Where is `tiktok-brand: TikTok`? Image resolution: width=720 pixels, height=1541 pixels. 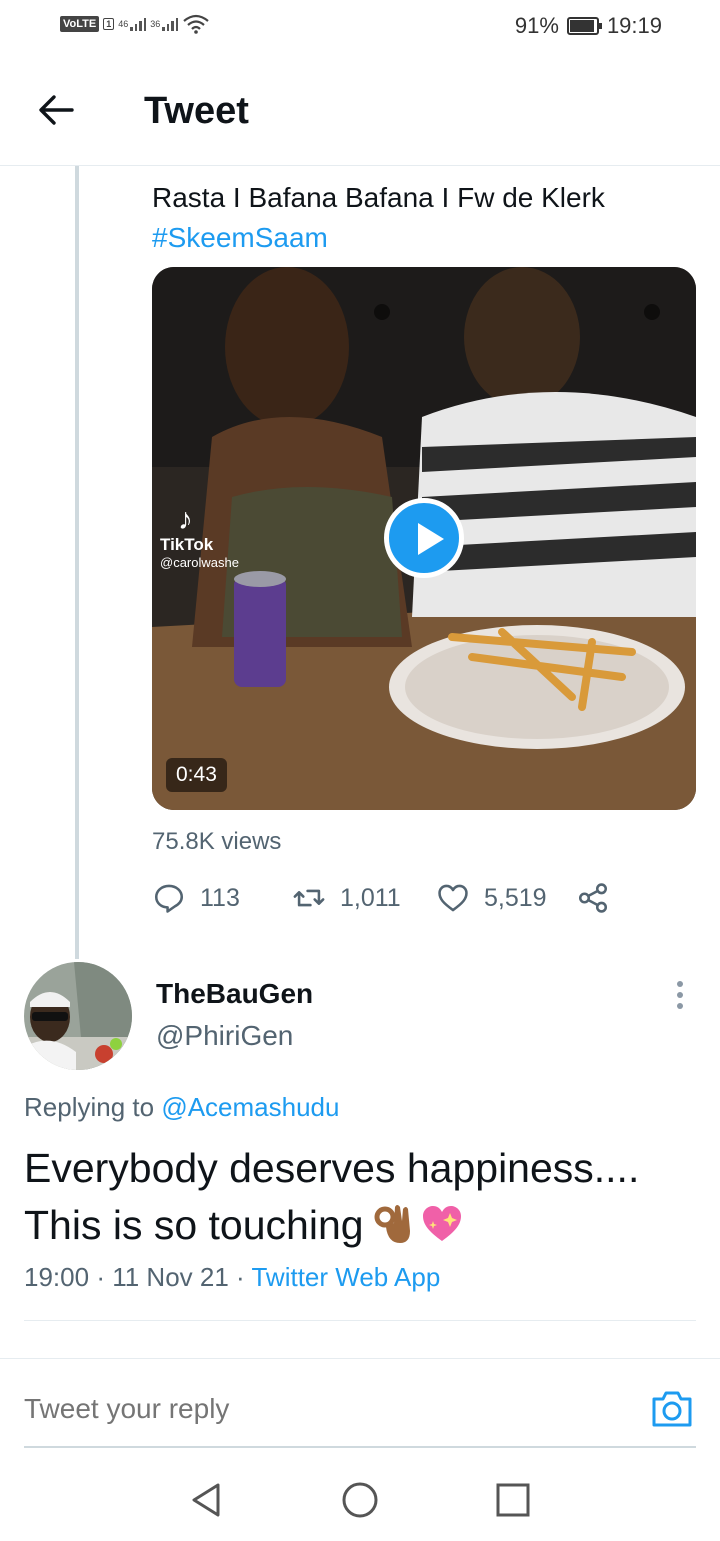
tiktok-brand: TikTok is located at coordinates (187, 544).